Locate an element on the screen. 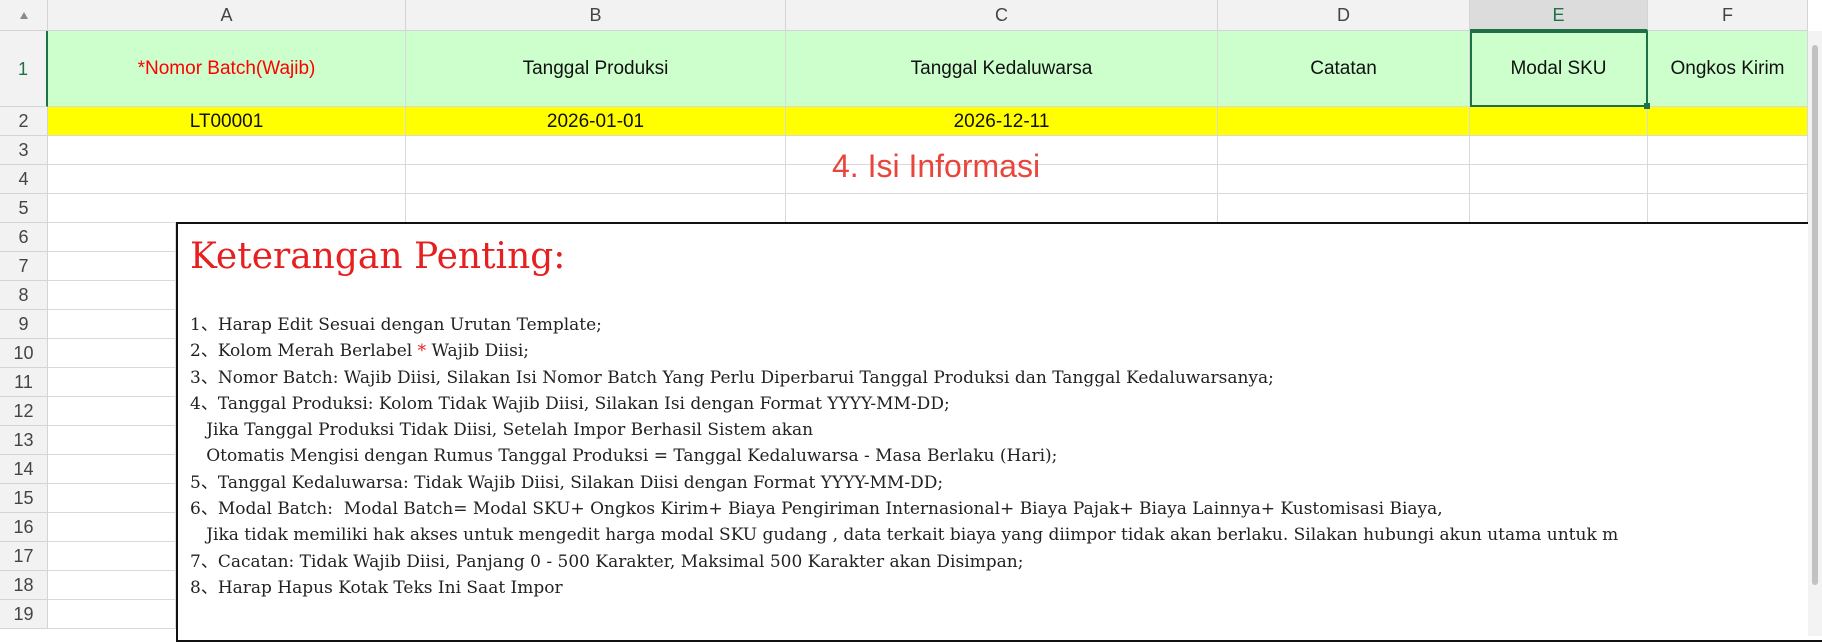 This screenshot has width=1822, height=642. data-row-2: LT00001 2026-01-01 2026-12-11 is located at coordinates (928, 121).